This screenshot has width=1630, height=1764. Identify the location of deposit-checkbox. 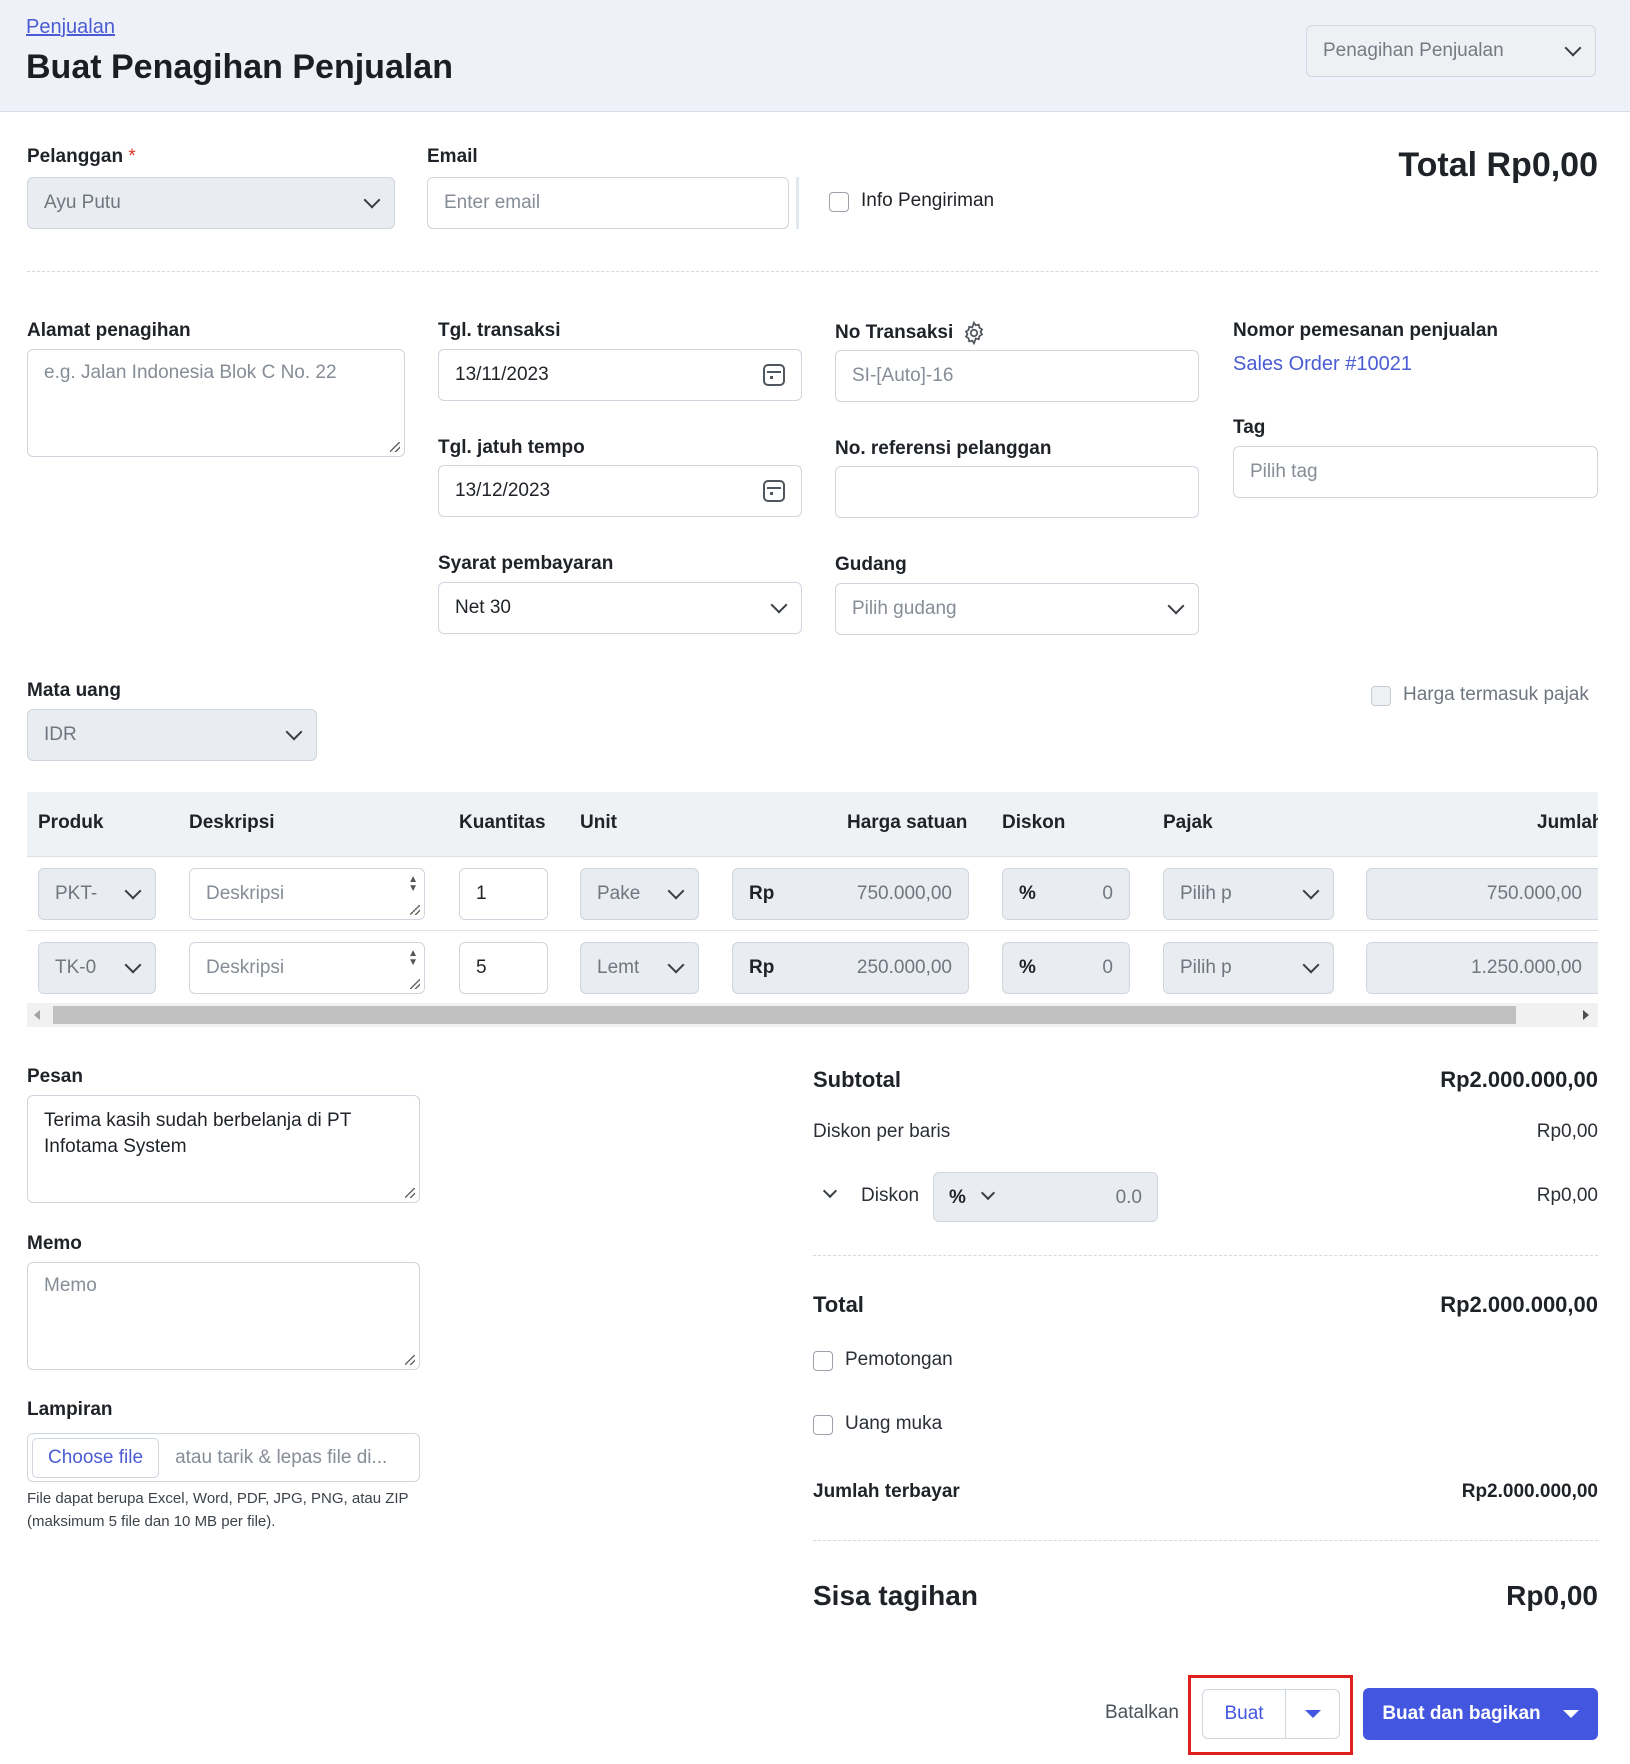
(823, 1425).